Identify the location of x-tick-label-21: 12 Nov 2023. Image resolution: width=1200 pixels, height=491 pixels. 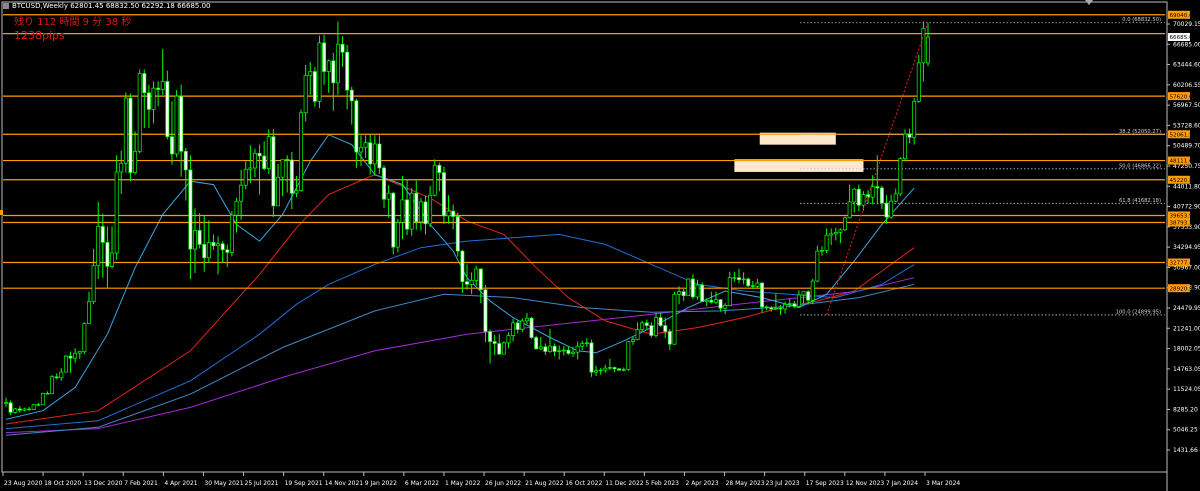
(865, 483).